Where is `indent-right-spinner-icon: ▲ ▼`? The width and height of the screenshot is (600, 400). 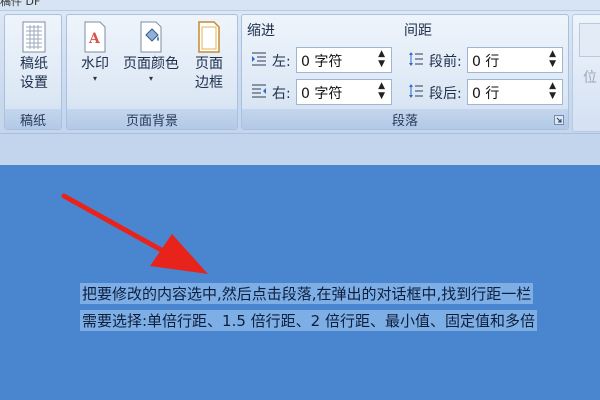
indent-right-spinner-icon: ▲ ▼ is located at coordinates (381, 91).